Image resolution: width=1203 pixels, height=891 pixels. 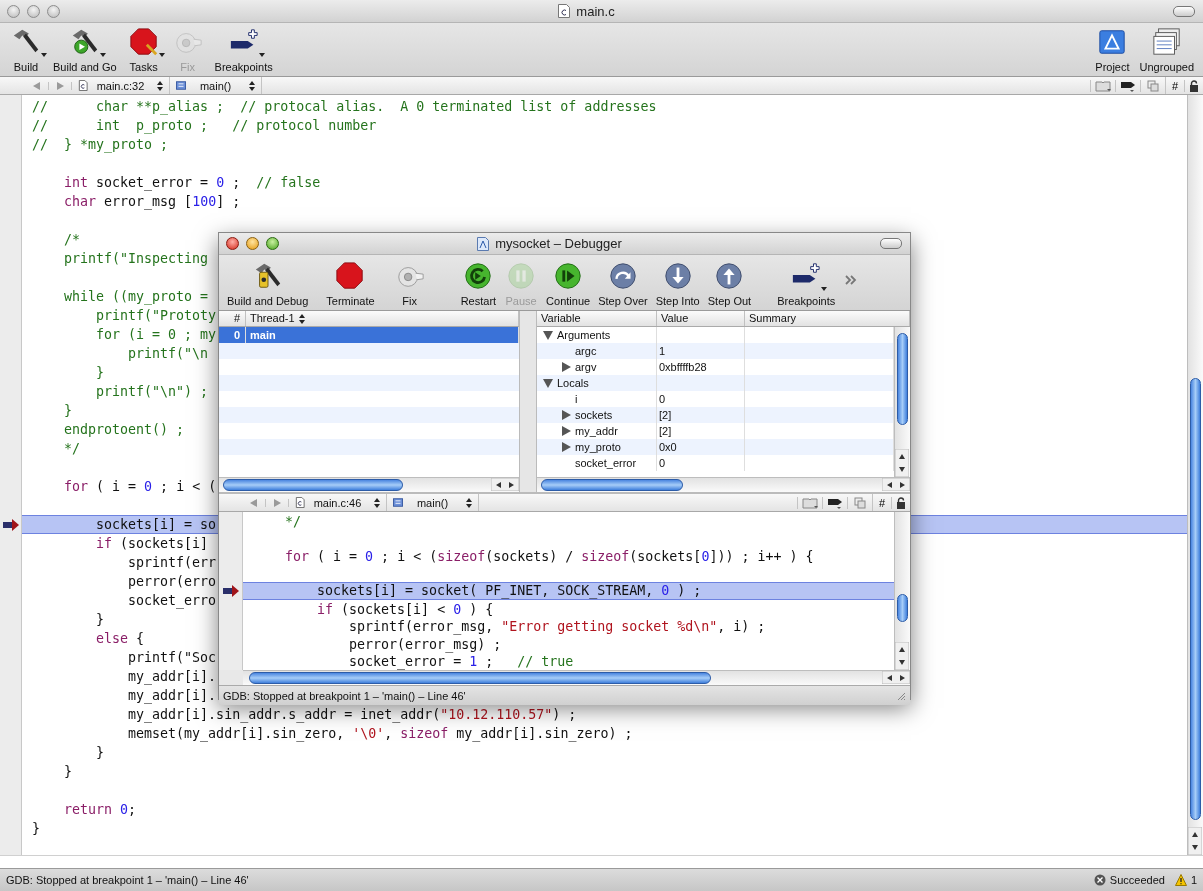 What do you see at coordinates (585, 351) in the screenshot?
I see `table-cell-text: argc` at bounding box center [585, 351].